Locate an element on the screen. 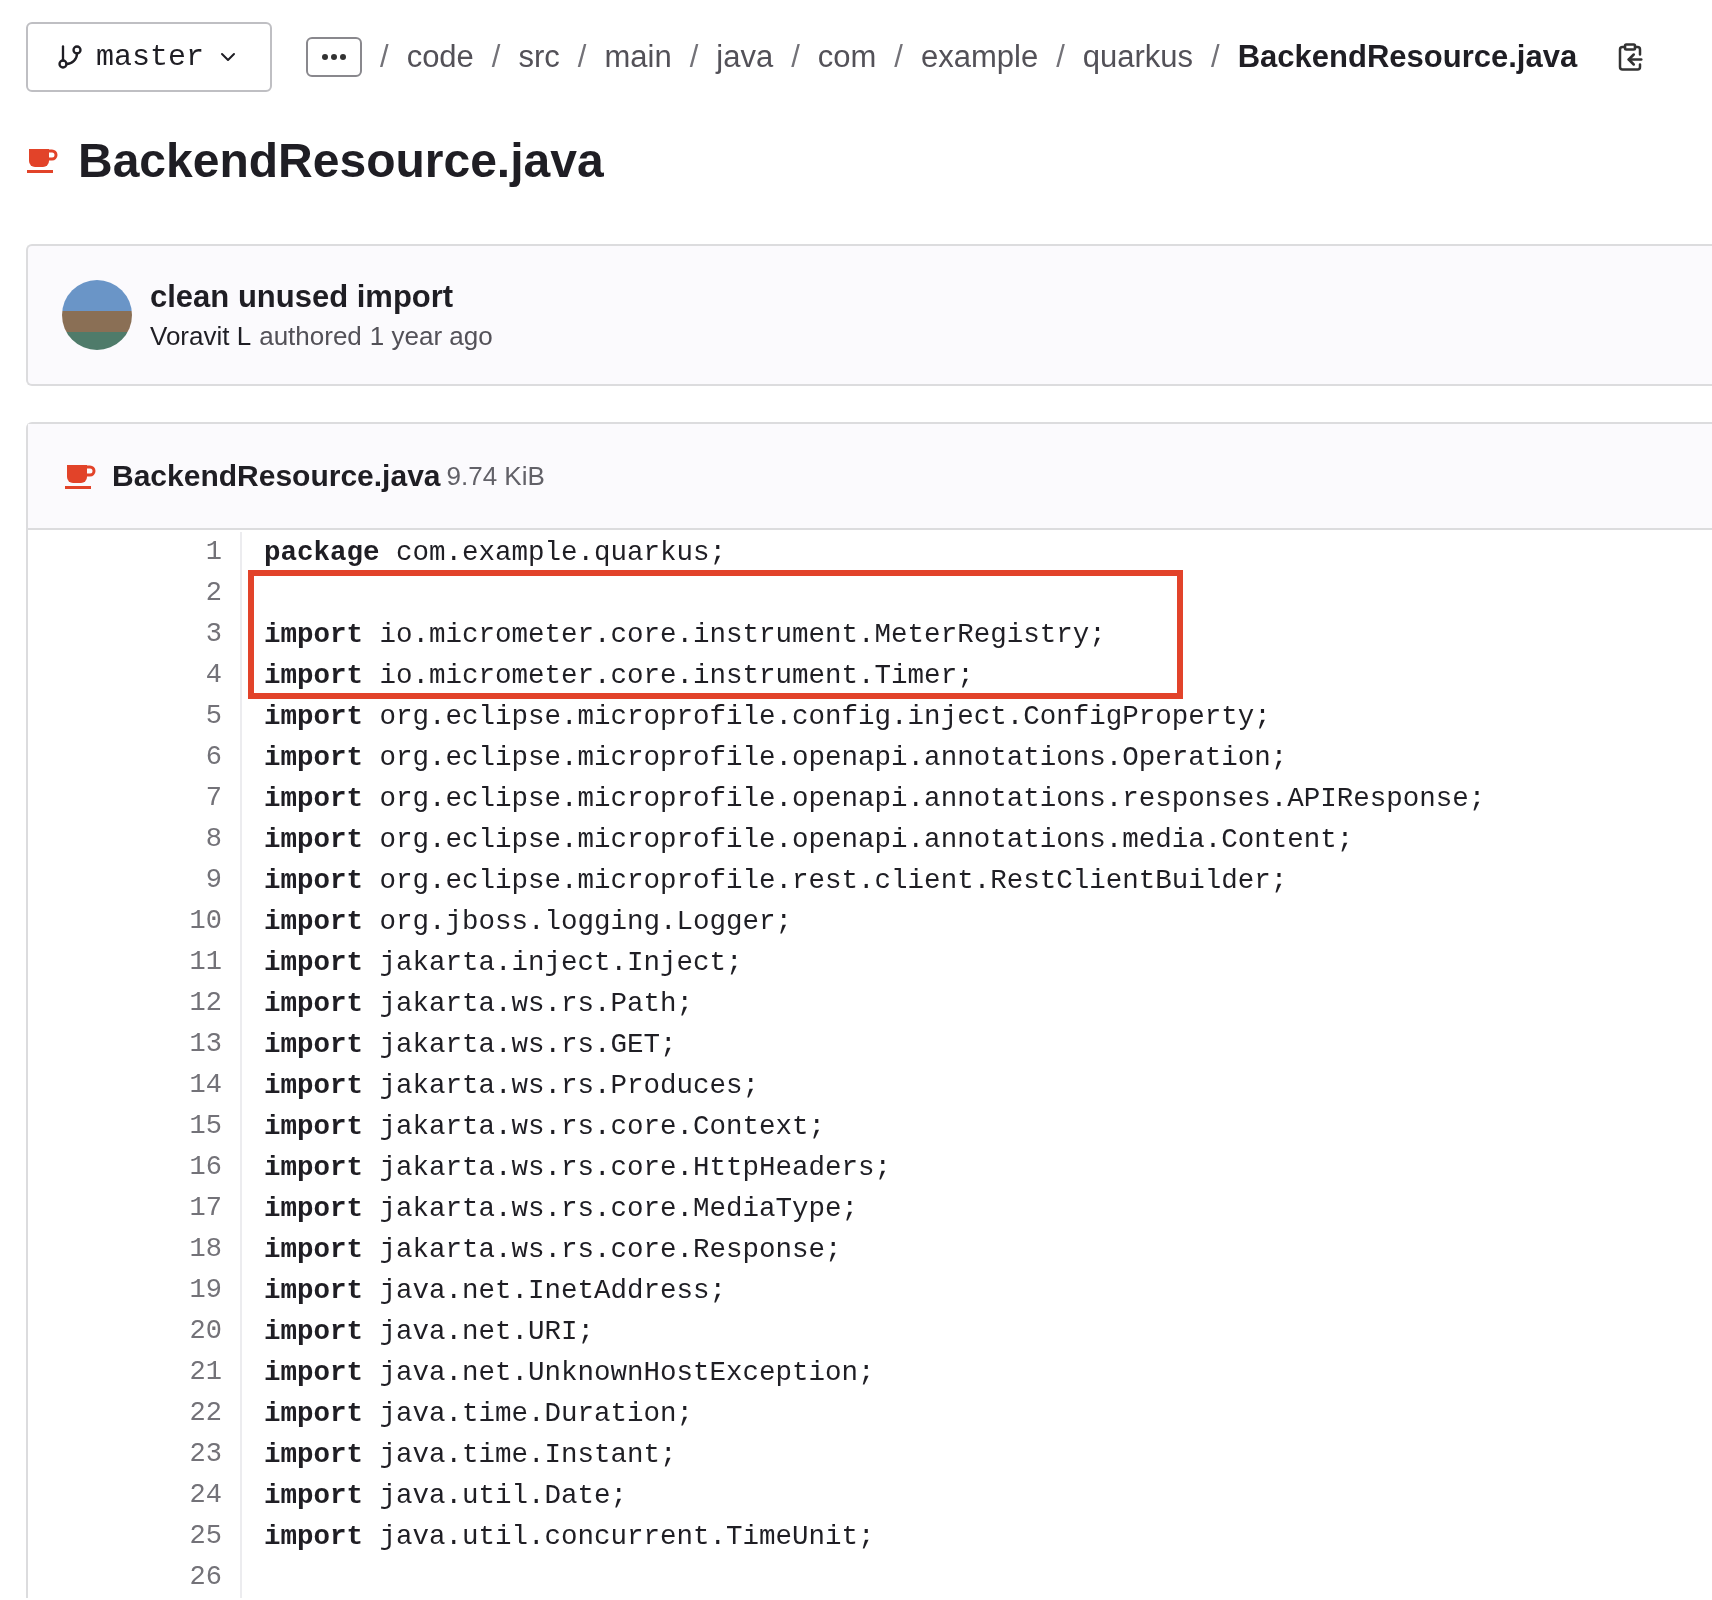 The image size is (1712, 1600). breadcrumb-link: example is located at coordinates (979, 57).